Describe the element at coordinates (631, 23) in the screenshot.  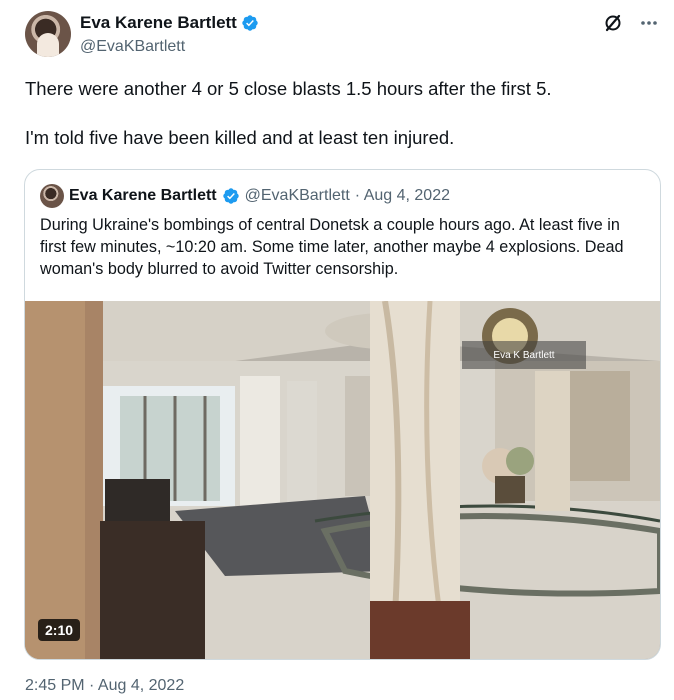
I see `tweet-actions-top` at that location.